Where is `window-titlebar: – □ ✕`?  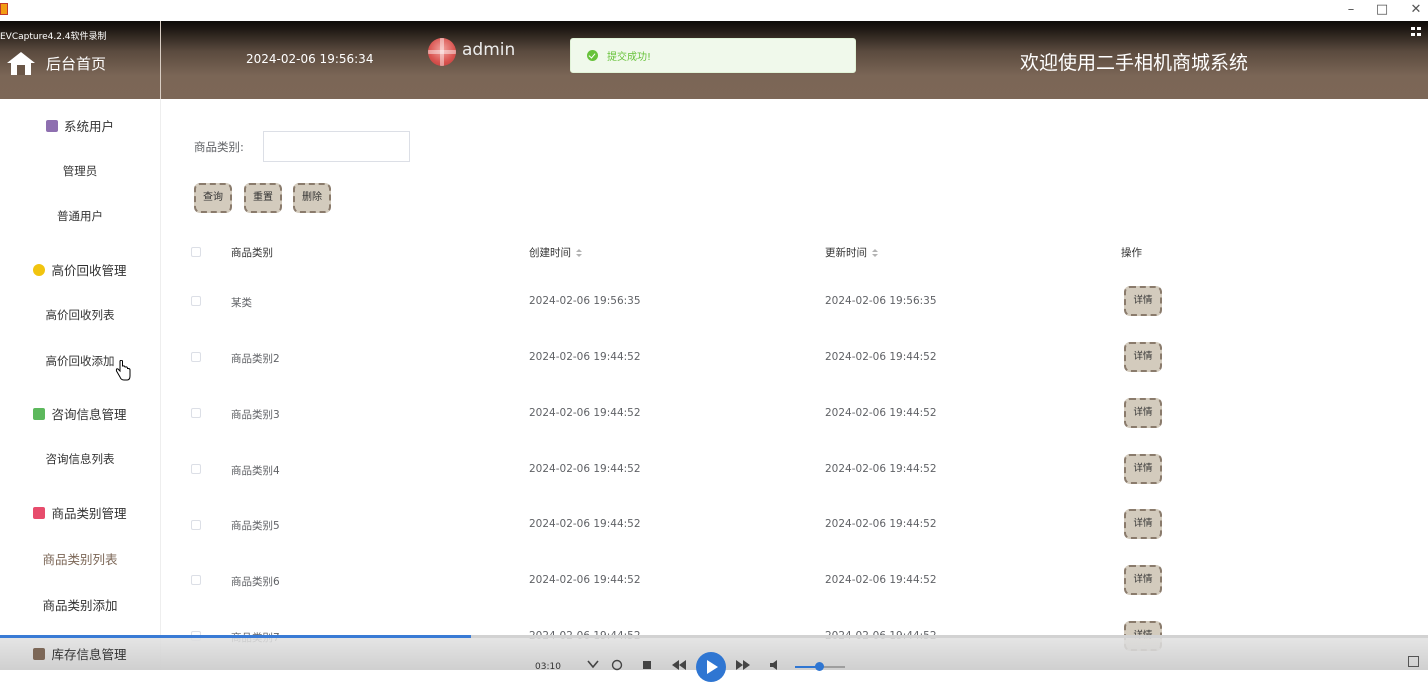
window-titlebar: – □ ✕ is located at coordinates (714, 10).